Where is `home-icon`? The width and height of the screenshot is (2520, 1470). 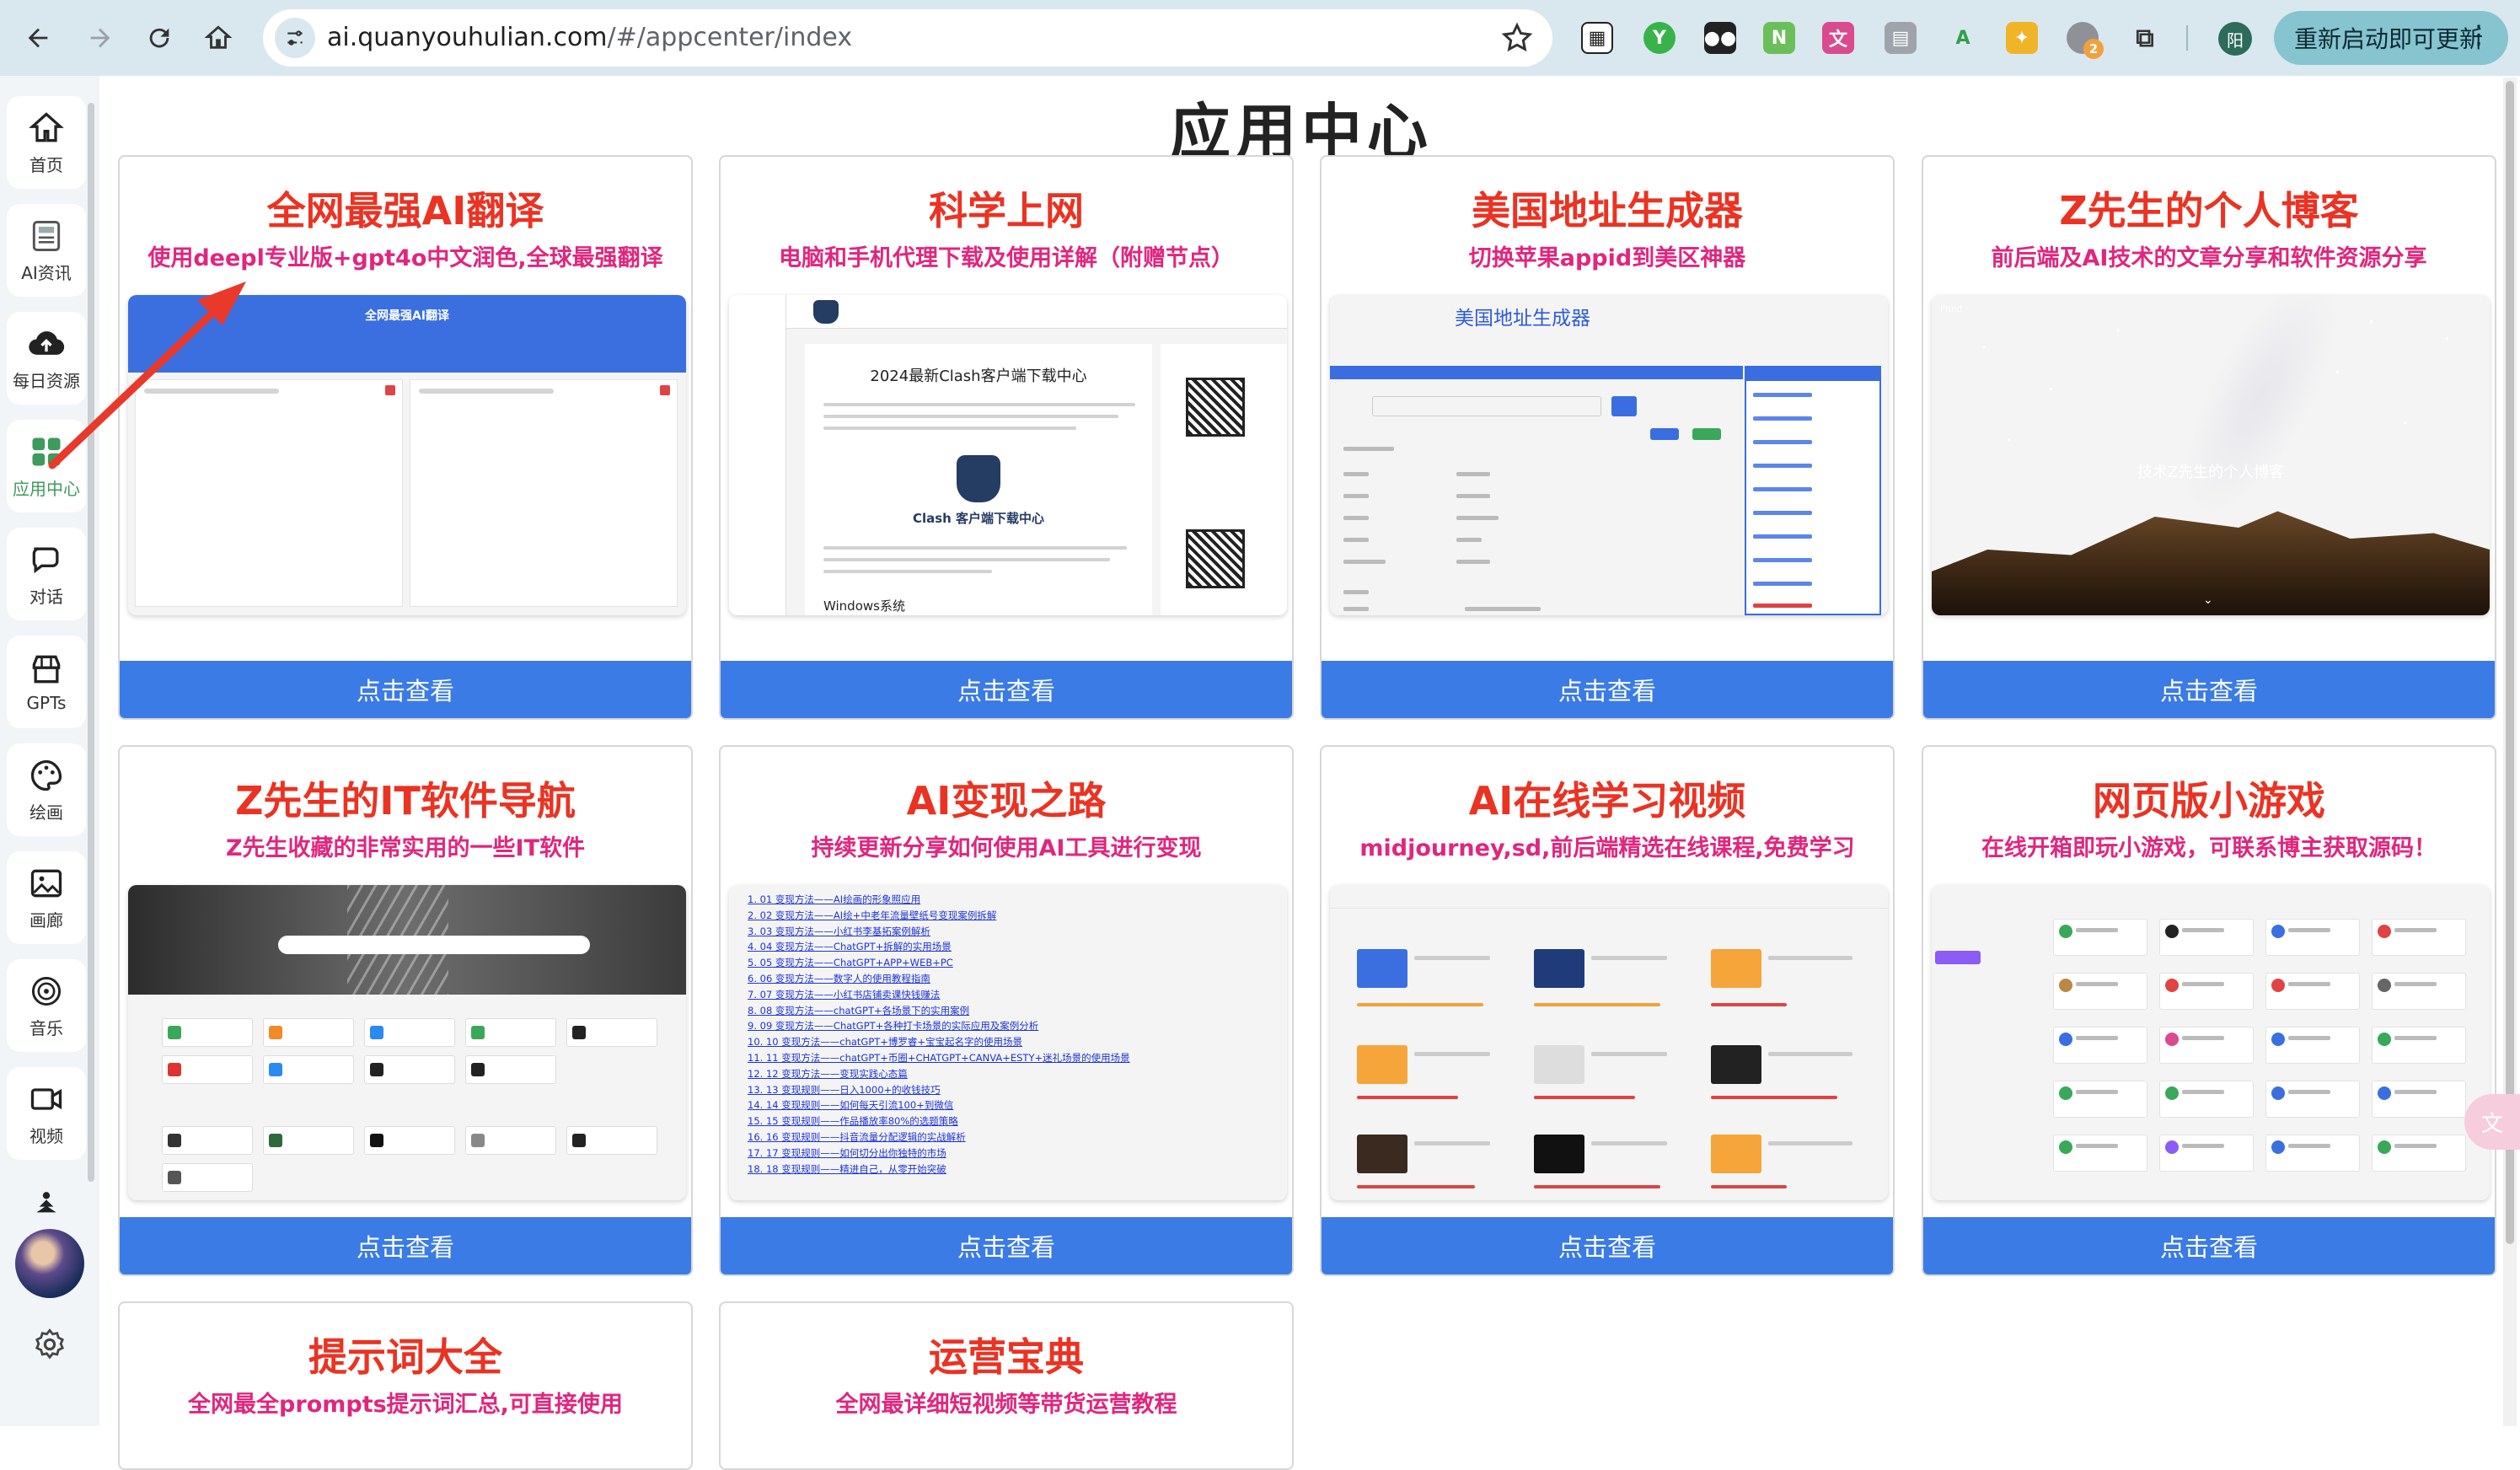 home-icon is located at coordinates (219, 37).